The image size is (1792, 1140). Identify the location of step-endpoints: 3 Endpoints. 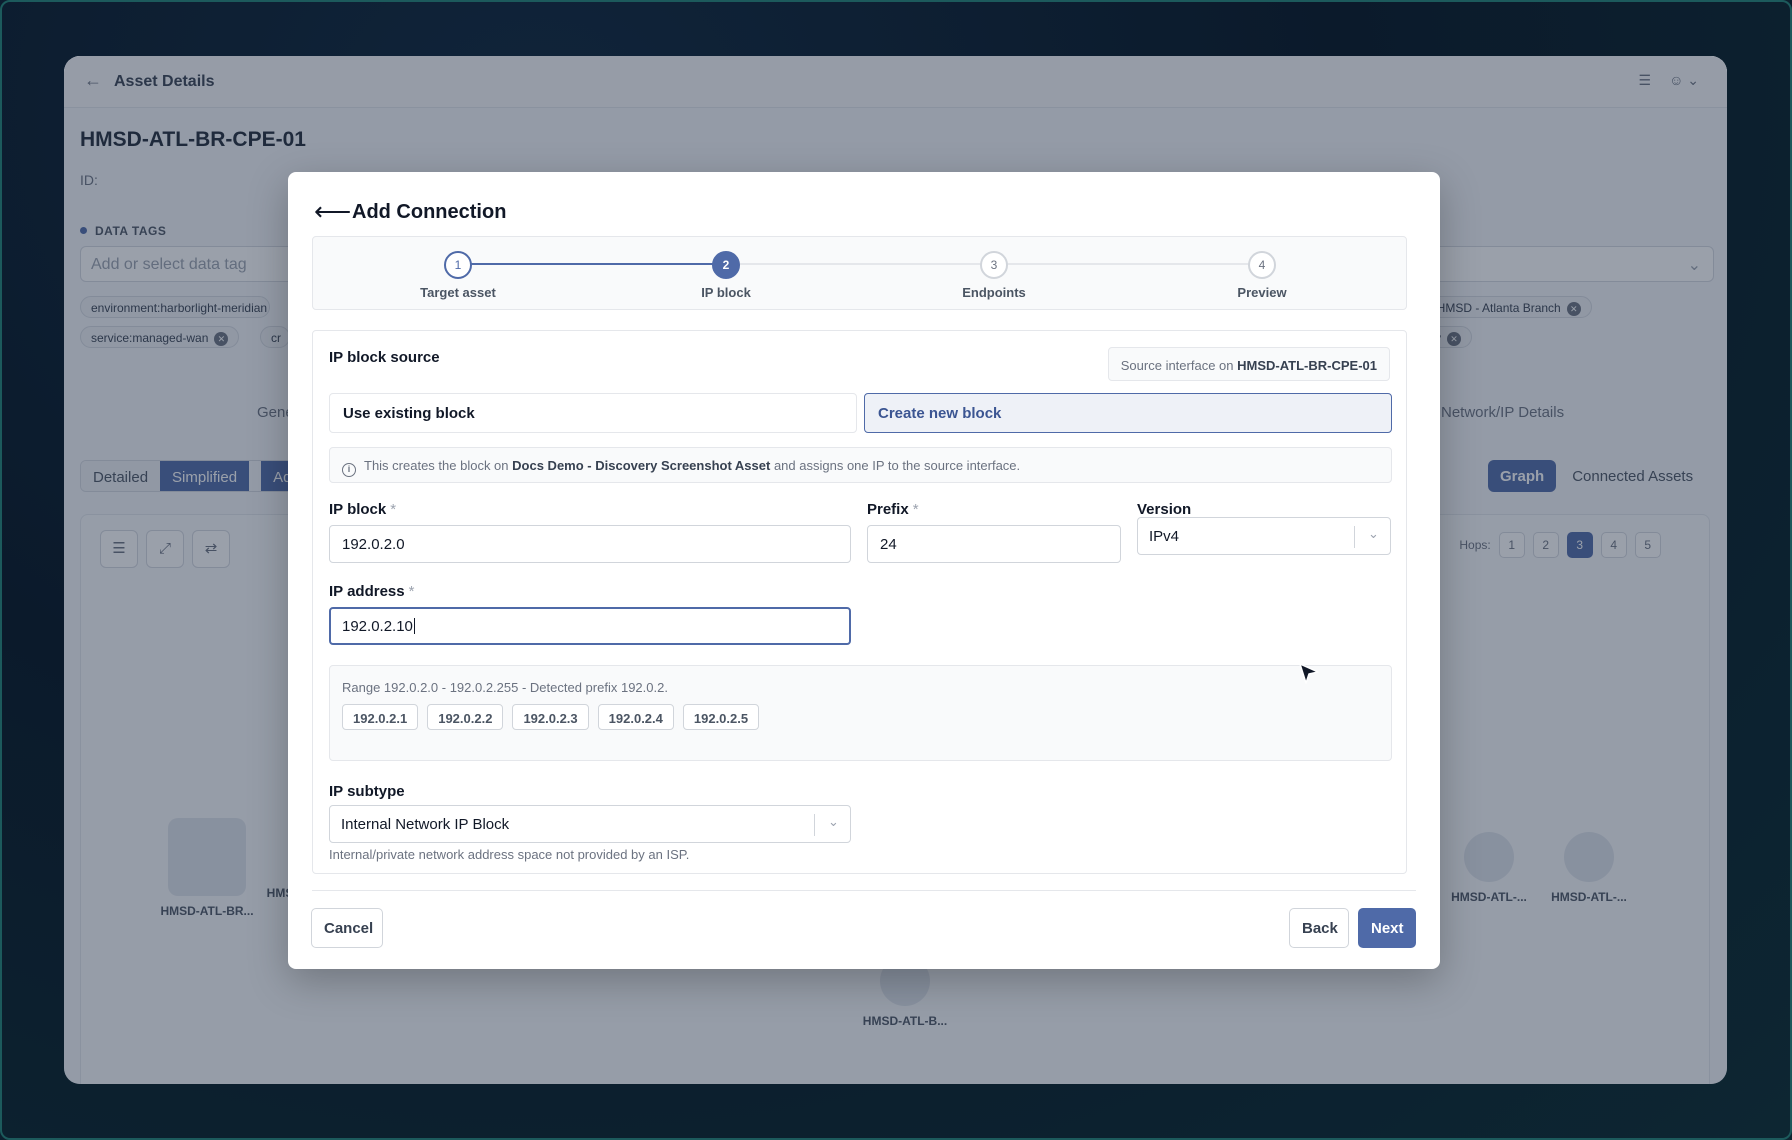
(994, 275).